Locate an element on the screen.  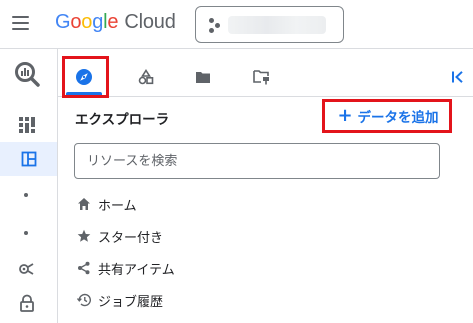
collapse-left-icon is located at coordinates (457, 77).